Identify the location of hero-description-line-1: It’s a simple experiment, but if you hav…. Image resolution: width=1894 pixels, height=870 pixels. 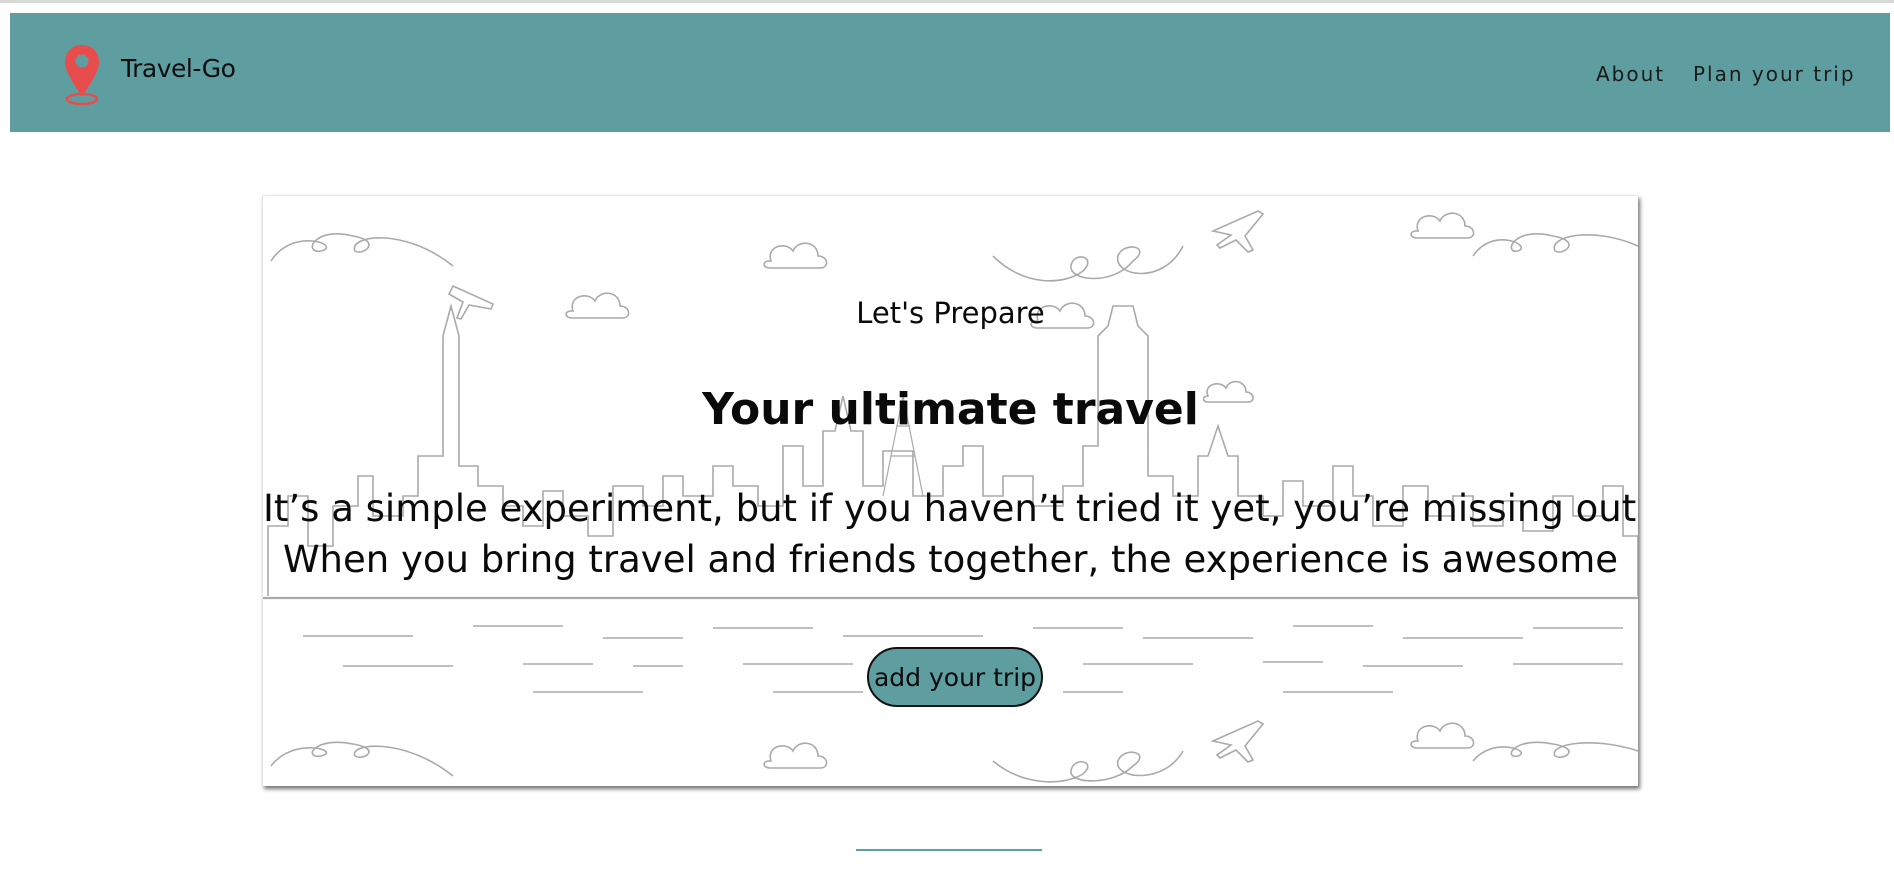
(950, 508).